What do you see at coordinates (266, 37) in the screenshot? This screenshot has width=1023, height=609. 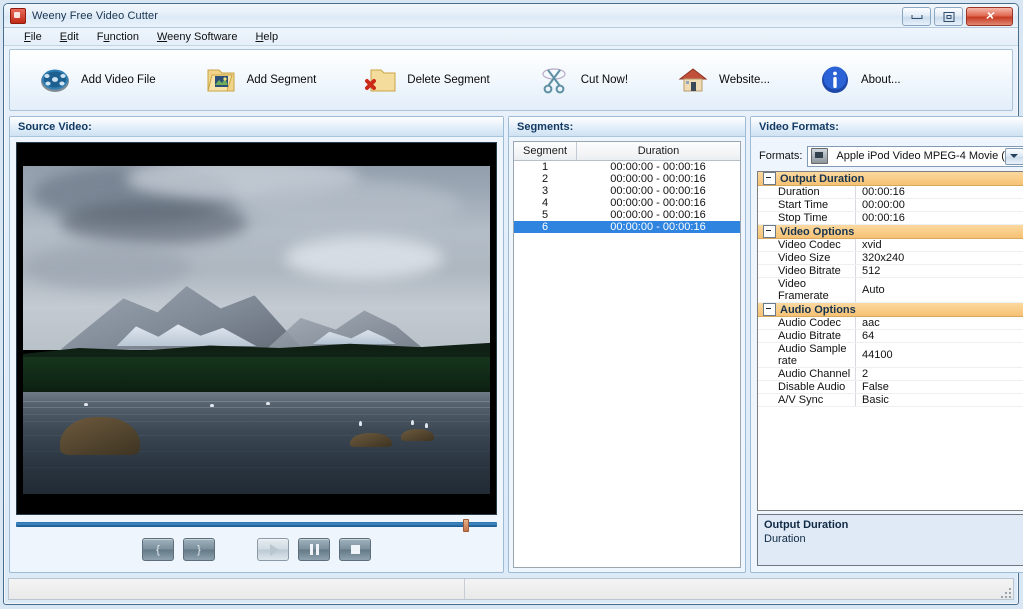 I see `menu-item-help: Help` at bounding box center [266, 37].